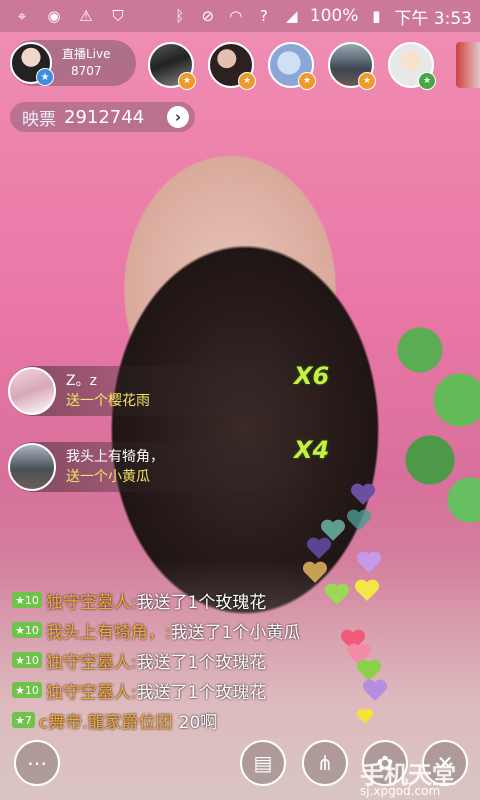 The width and height of the screenshot is (480, 800). What do you see at coordinates (292, 16) in the screenshot?
I see `signal-icon: ◢` at bounding box center [292, 16].